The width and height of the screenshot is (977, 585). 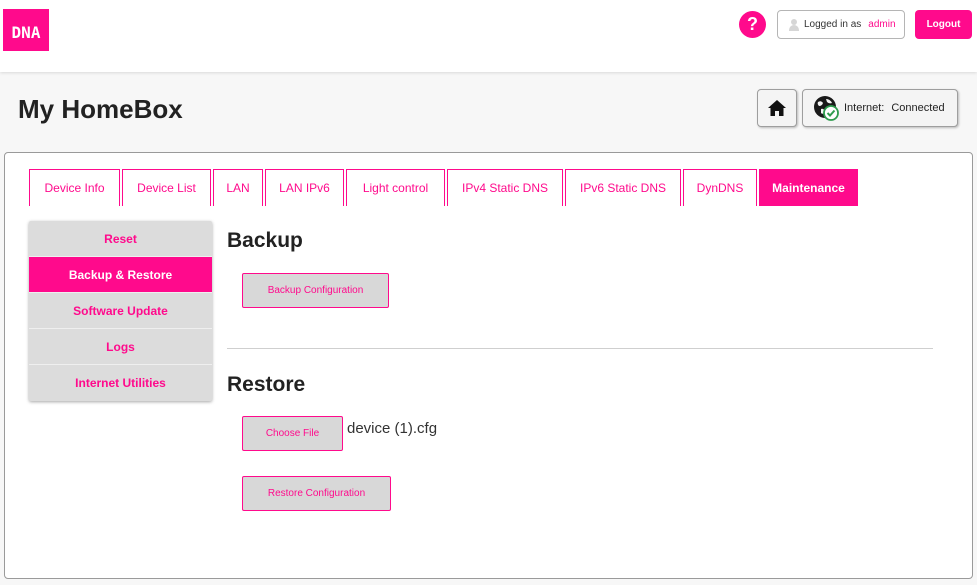 I want to click on side-item-logs: Logs, so click(x=120, y=347).